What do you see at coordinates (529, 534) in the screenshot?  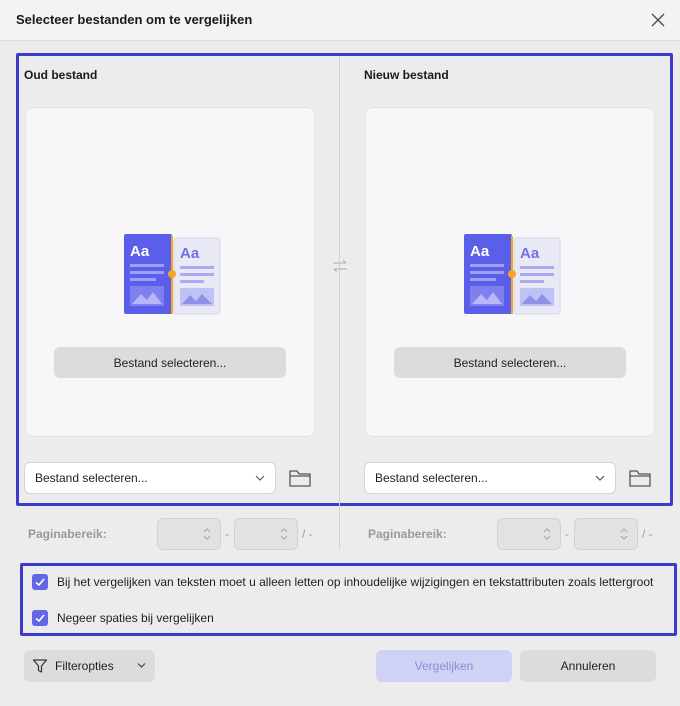 I see `new-page-start-spinner` at bounding box center [529, 534].